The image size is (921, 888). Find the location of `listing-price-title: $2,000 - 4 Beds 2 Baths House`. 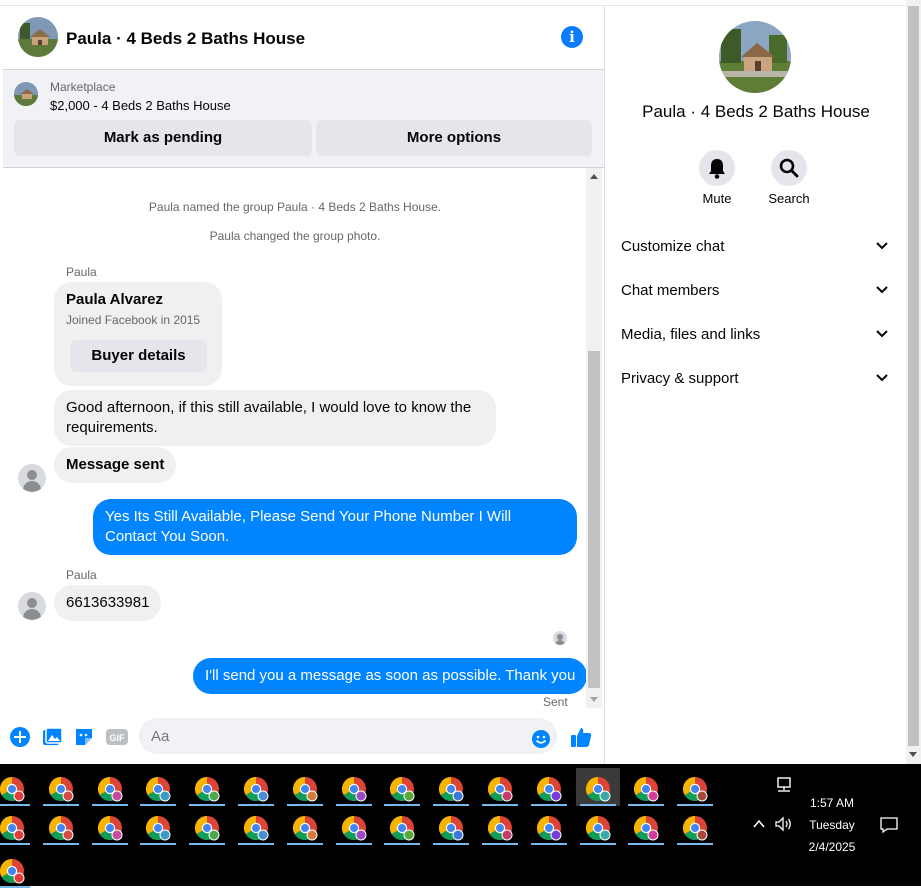

listing-price-title: $2,000 - 4 Beds 2 Baths House is located at coordinates (140, 105).